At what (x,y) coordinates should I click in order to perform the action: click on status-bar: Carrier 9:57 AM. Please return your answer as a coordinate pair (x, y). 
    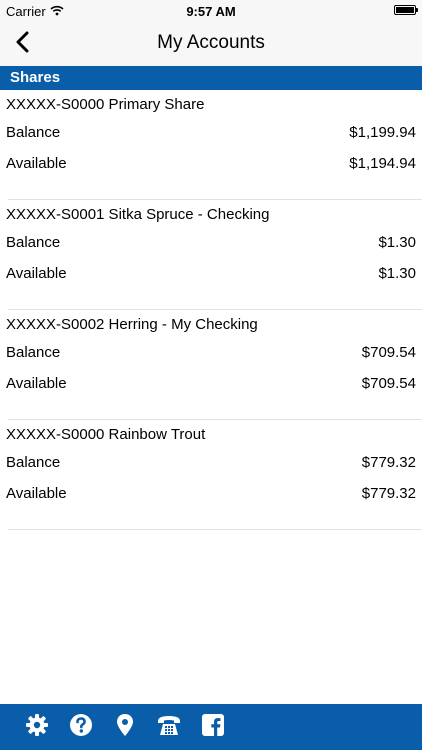
    Looking at the image, I should click on (211, 11).